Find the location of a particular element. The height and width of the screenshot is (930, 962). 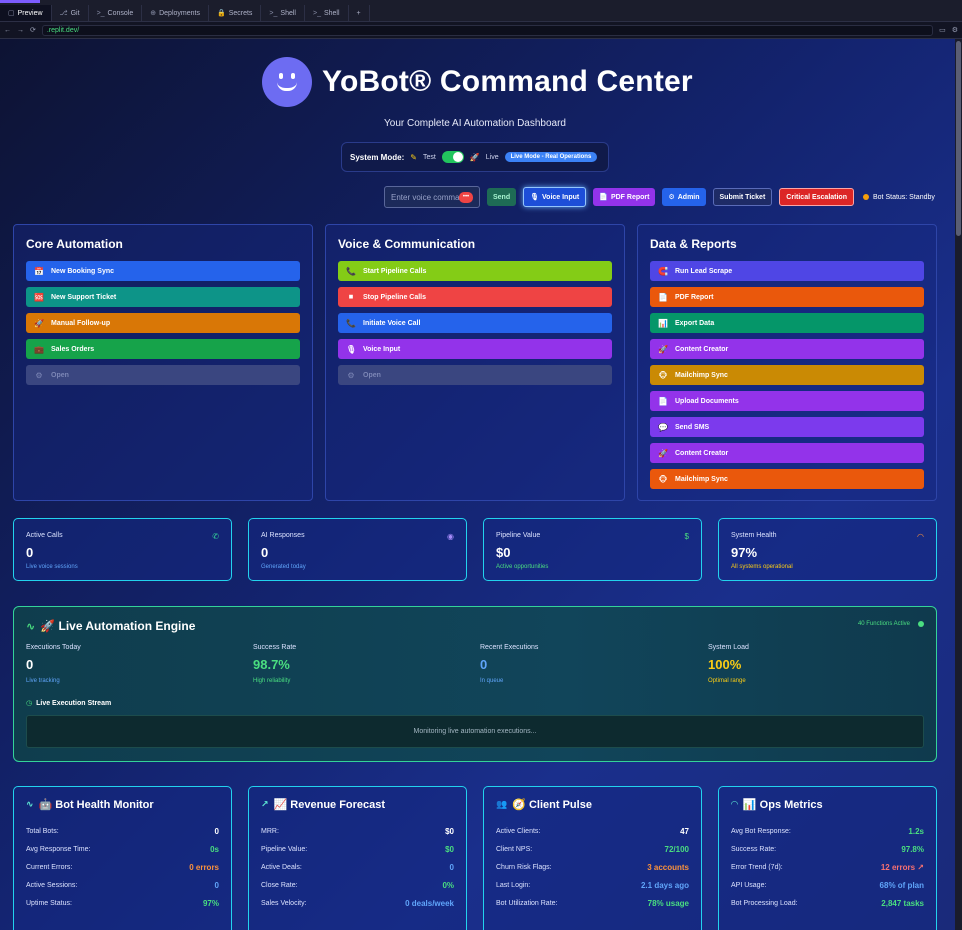

metric-subtext: In queue is located at coordinates (492, 681).